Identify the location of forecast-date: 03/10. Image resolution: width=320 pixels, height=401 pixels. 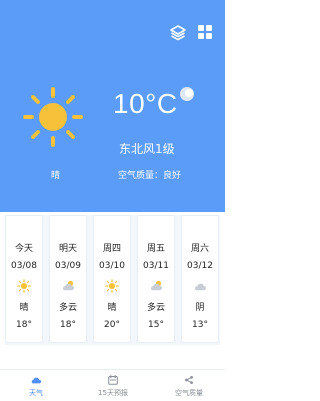
(112, 266).